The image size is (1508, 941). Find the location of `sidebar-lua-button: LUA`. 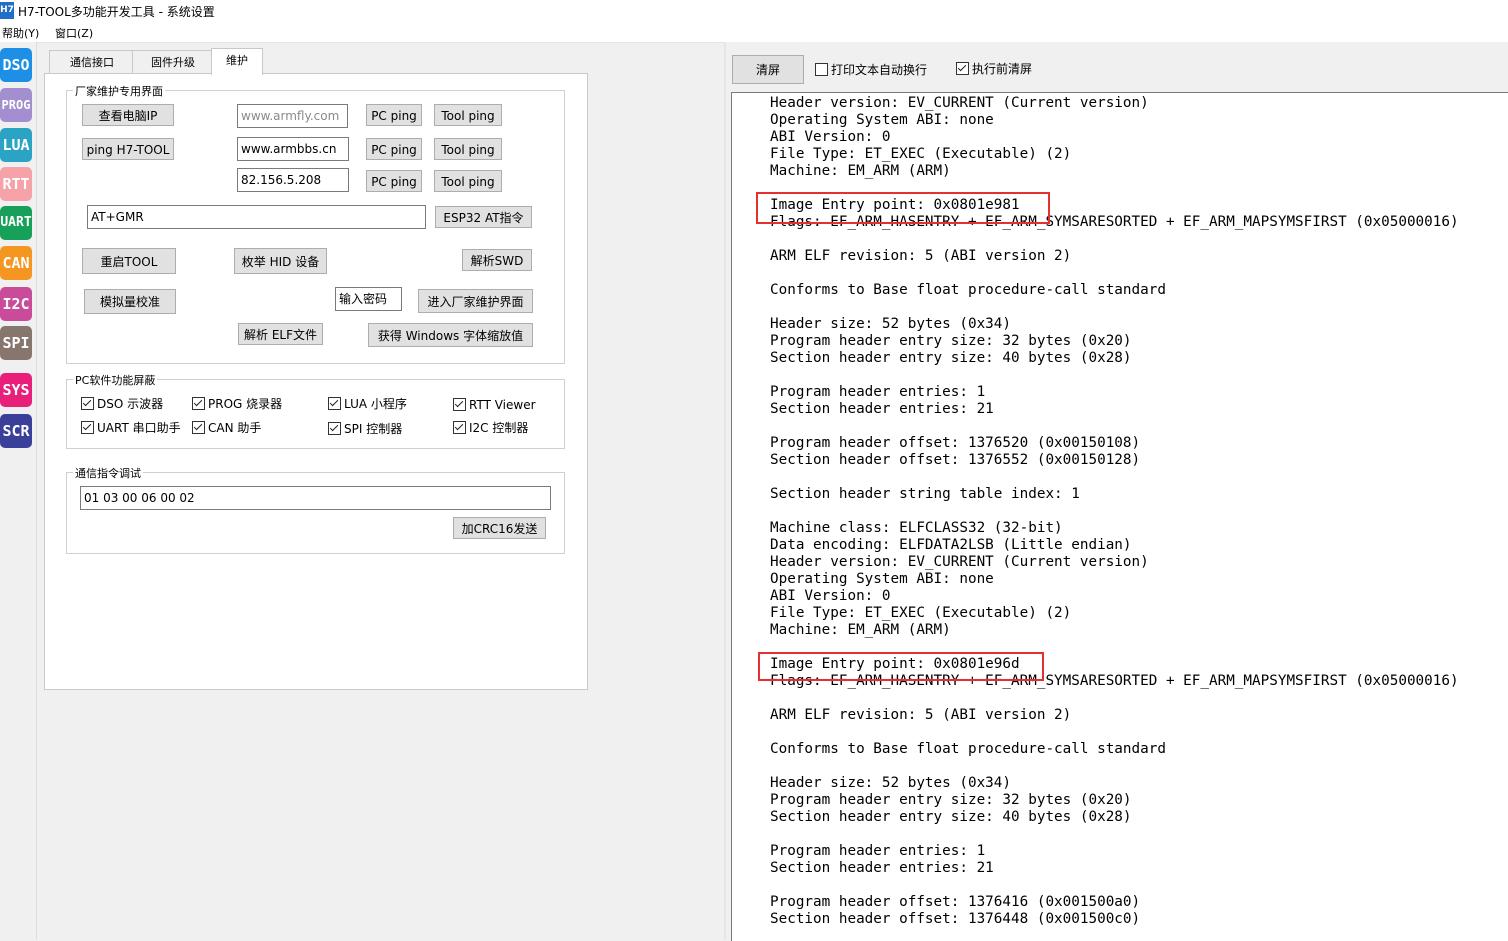

sidebar-lua-button: LUA is located at coordinates (16, 145).